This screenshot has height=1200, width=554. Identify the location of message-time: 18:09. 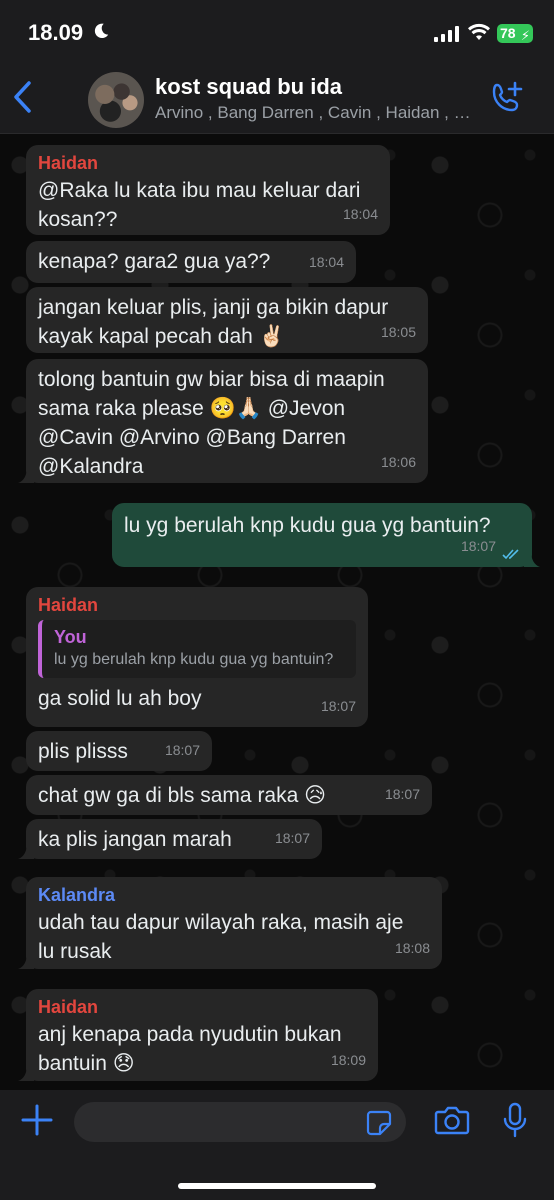
(348, 1060).